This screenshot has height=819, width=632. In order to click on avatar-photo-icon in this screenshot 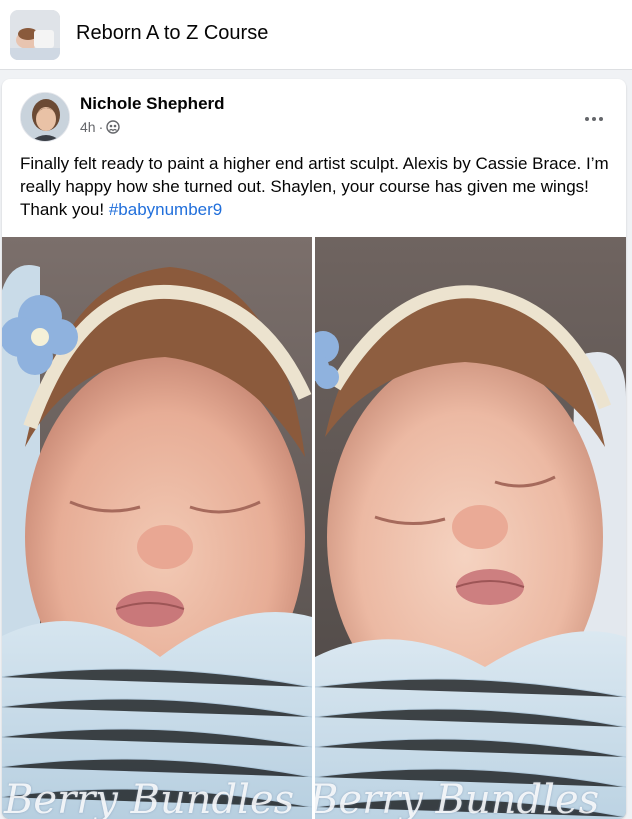, I will do `click(45, 117)`.